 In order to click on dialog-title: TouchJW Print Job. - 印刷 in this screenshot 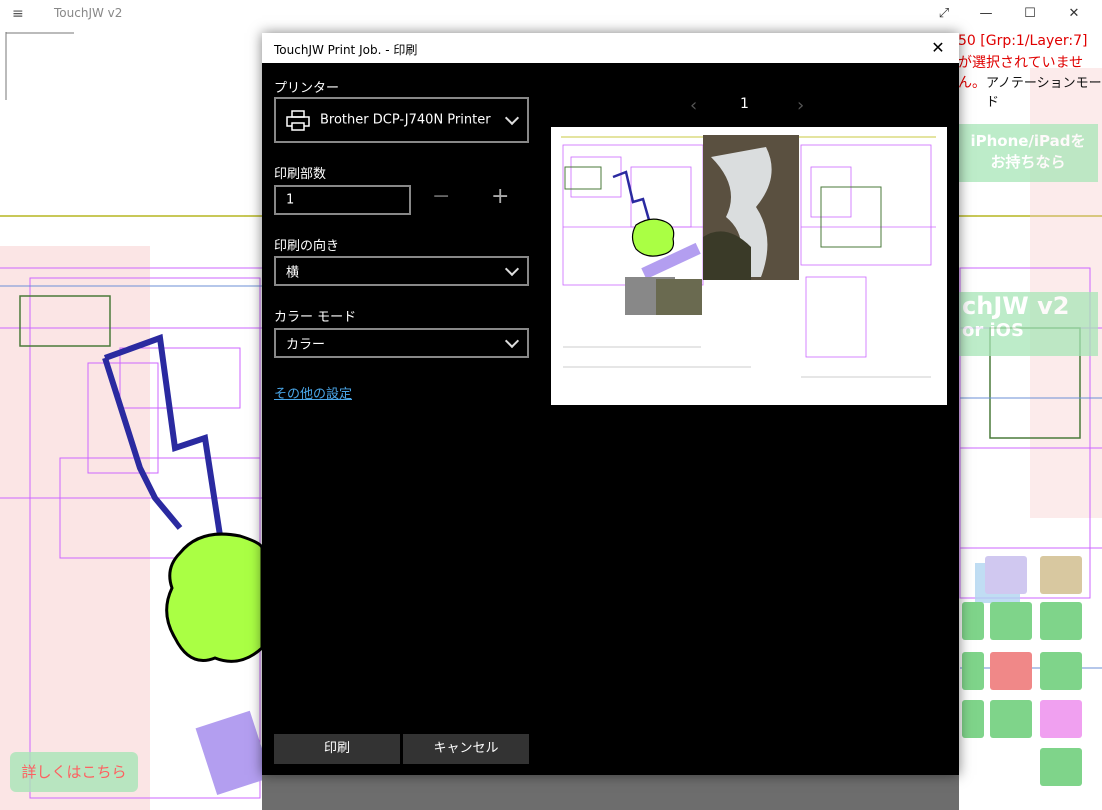, I will do `click(346, 50)`.